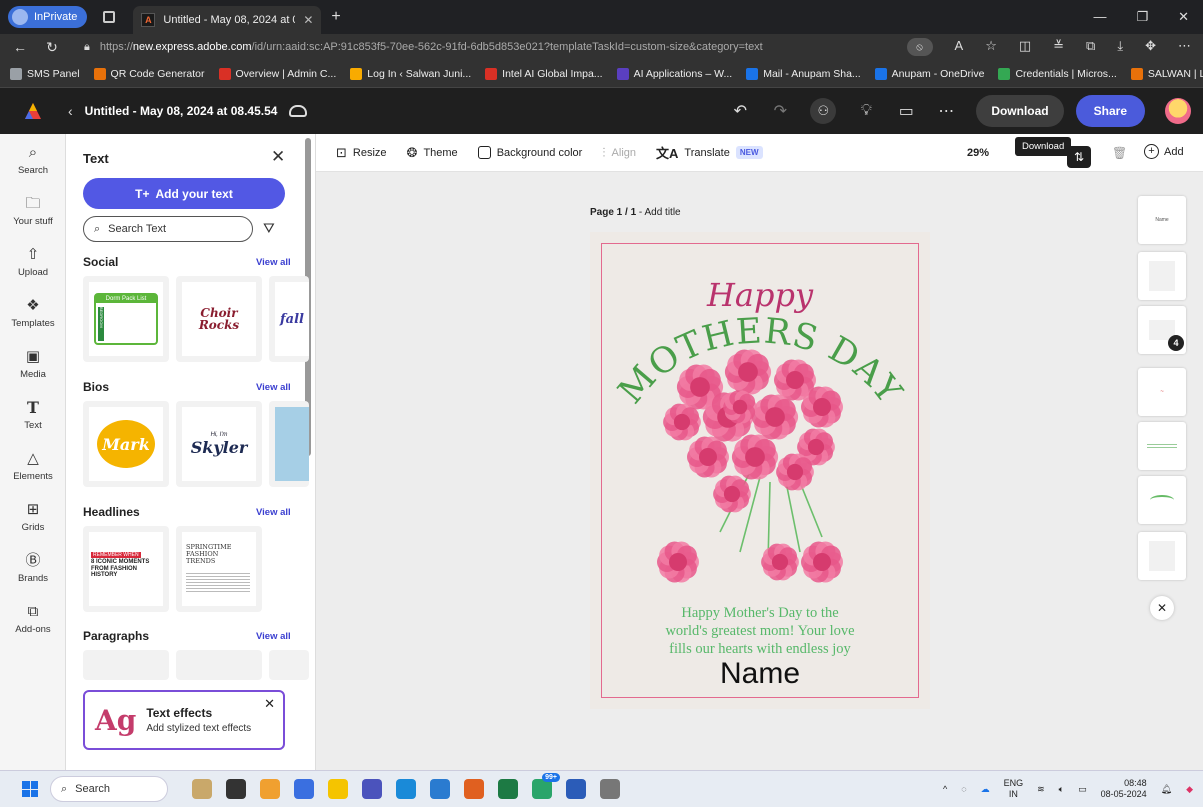  What do you see at coordinates (33, 567) in the screenshot?
I see `rail-item-brands: Ⓑ Brands` at bounding box center [33, 567].